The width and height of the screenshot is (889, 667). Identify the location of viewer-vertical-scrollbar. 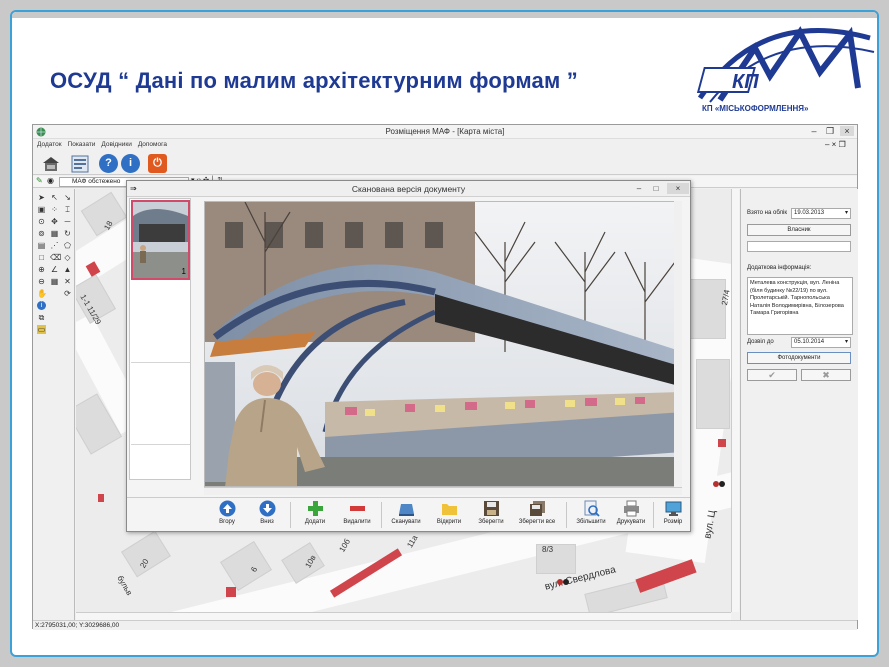
(678, 344).